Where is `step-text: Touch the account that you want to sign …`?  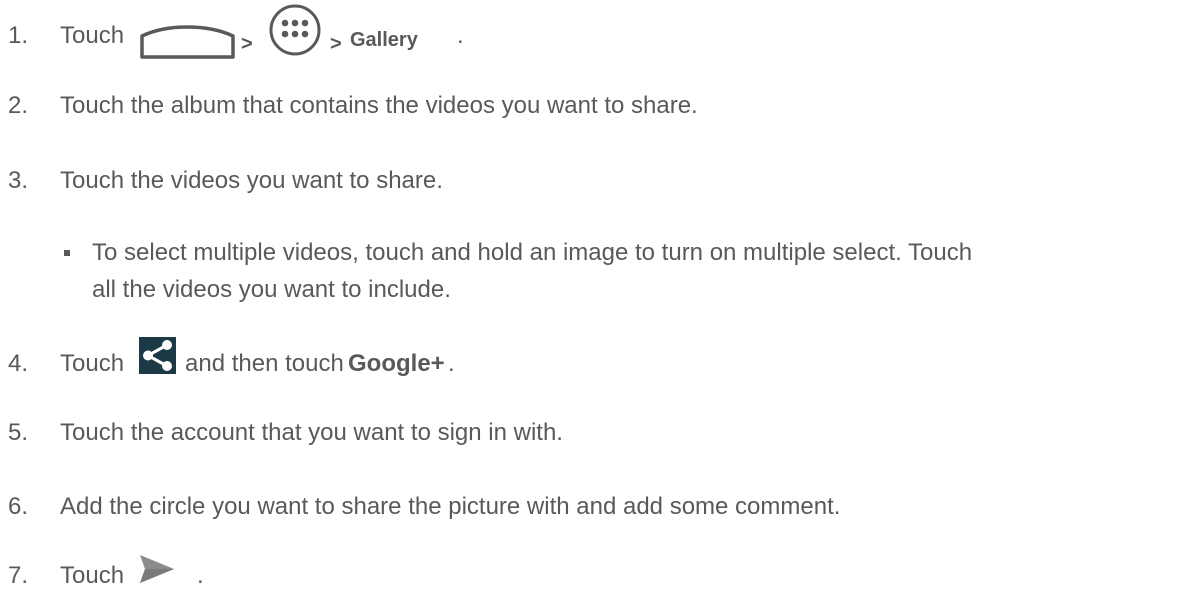 step-text: Touch the account that you want to sign … is located at coordinates (311, 432).